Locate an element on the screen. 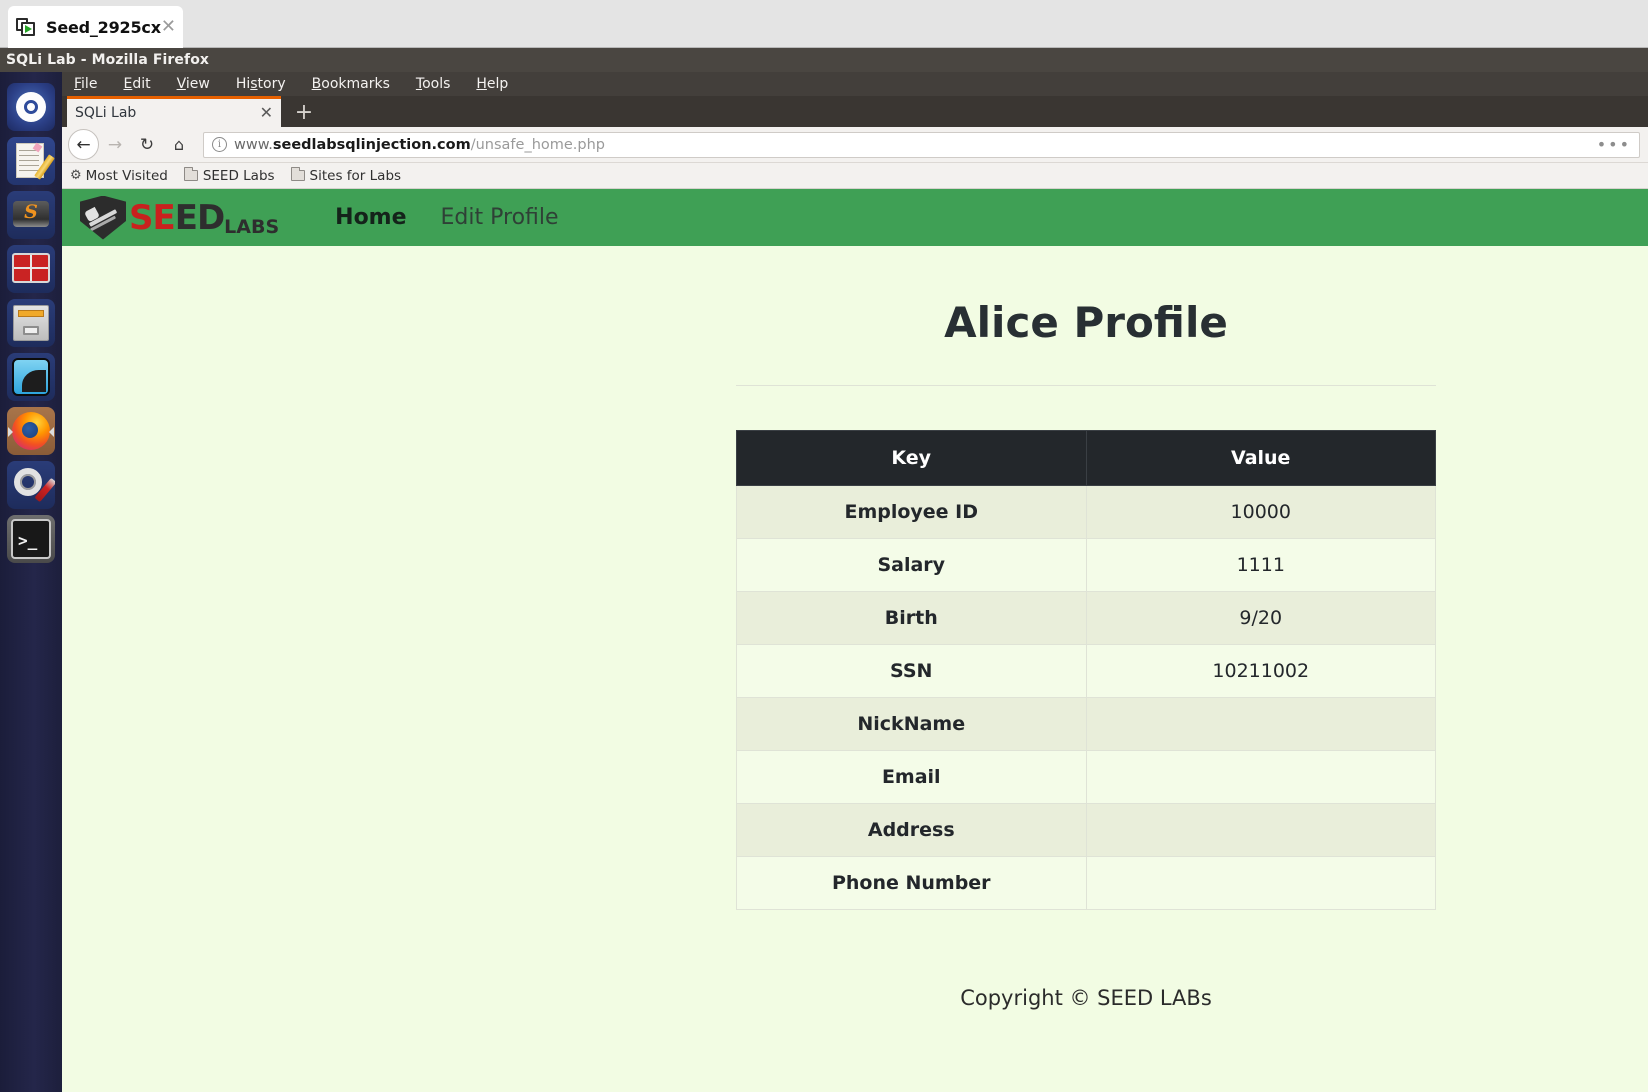  bookmark-seed-labs: SEED Labs is located at coordinates (229, 175).